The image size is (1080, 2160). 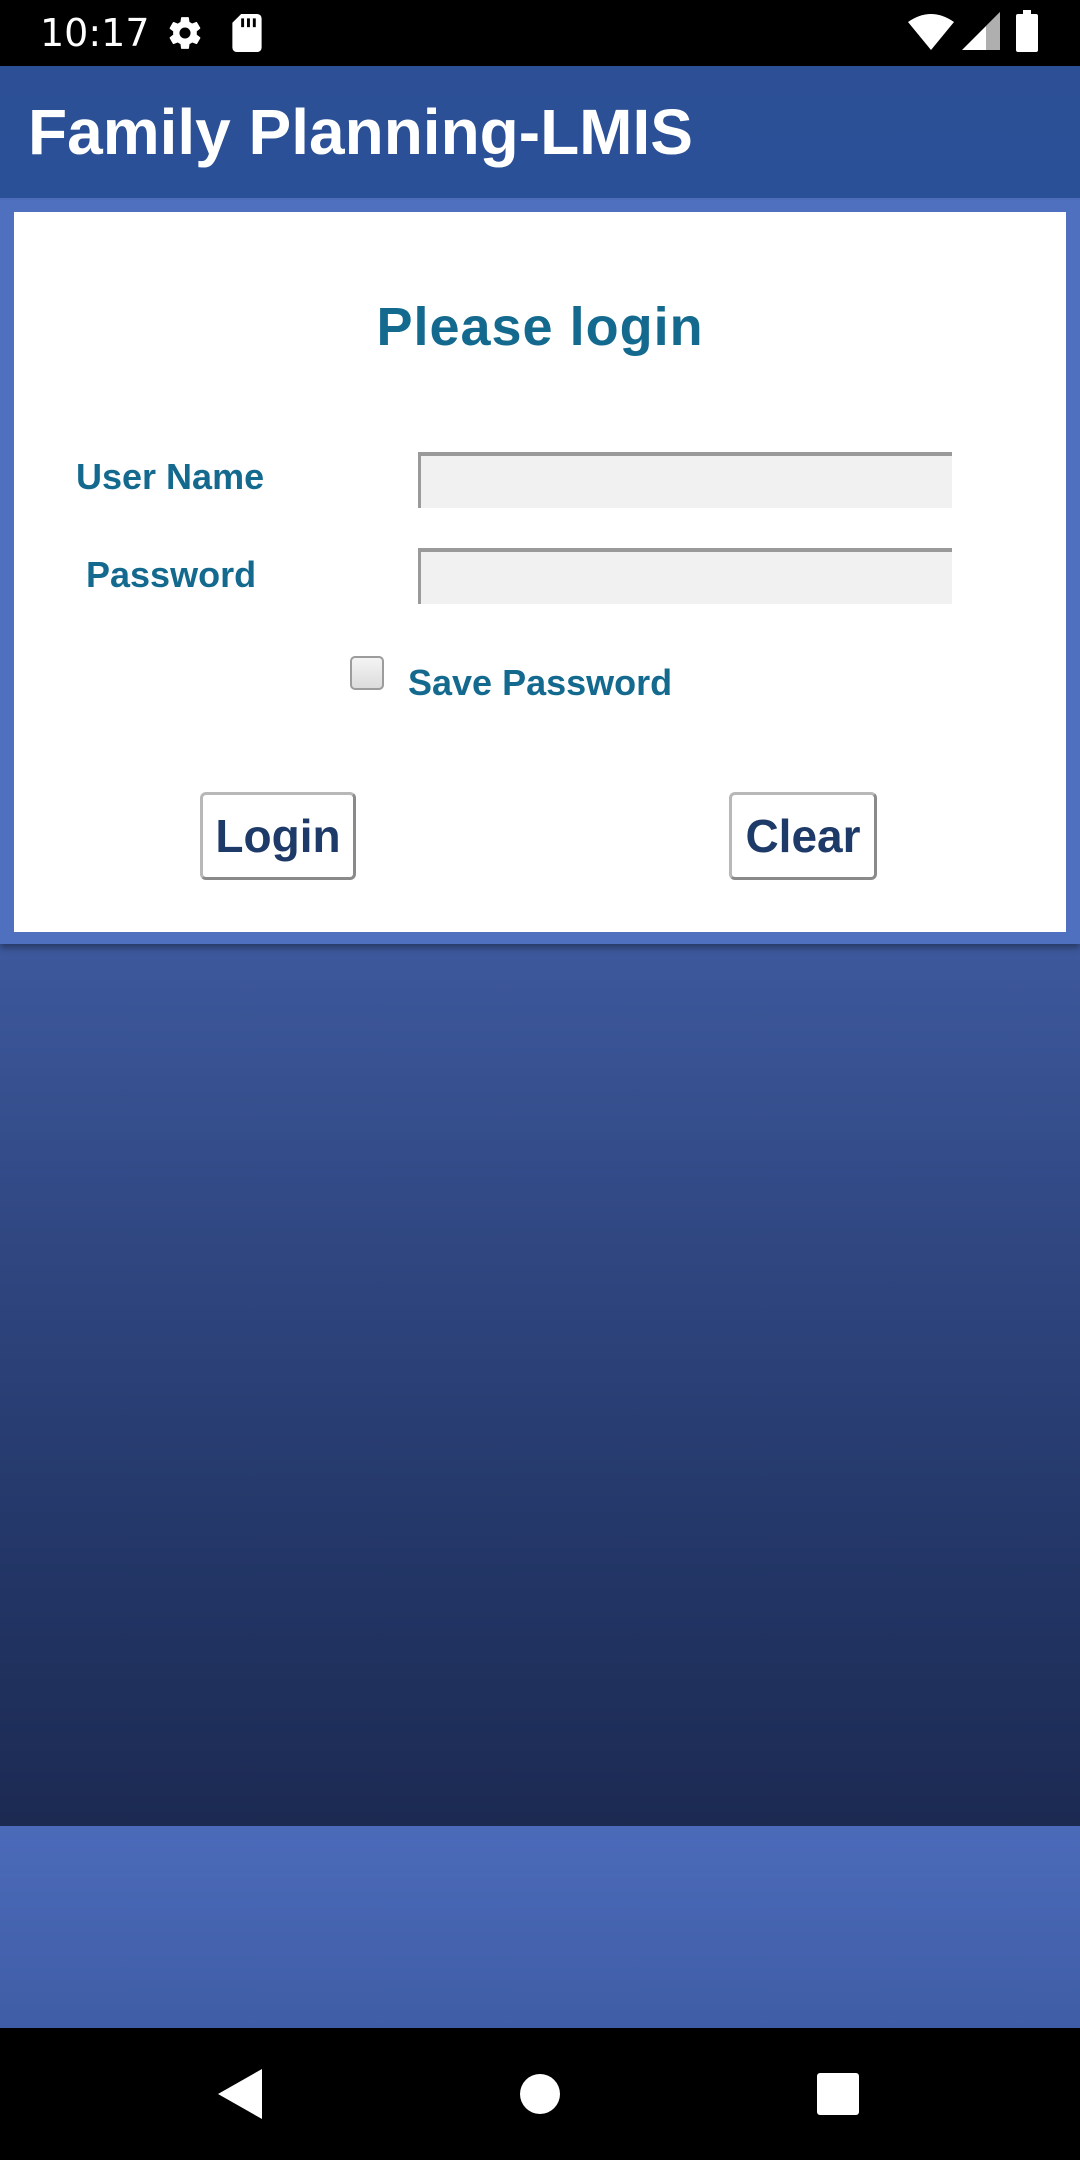 I want to click on status-bar: 10:17, so click(x=540, y=33).